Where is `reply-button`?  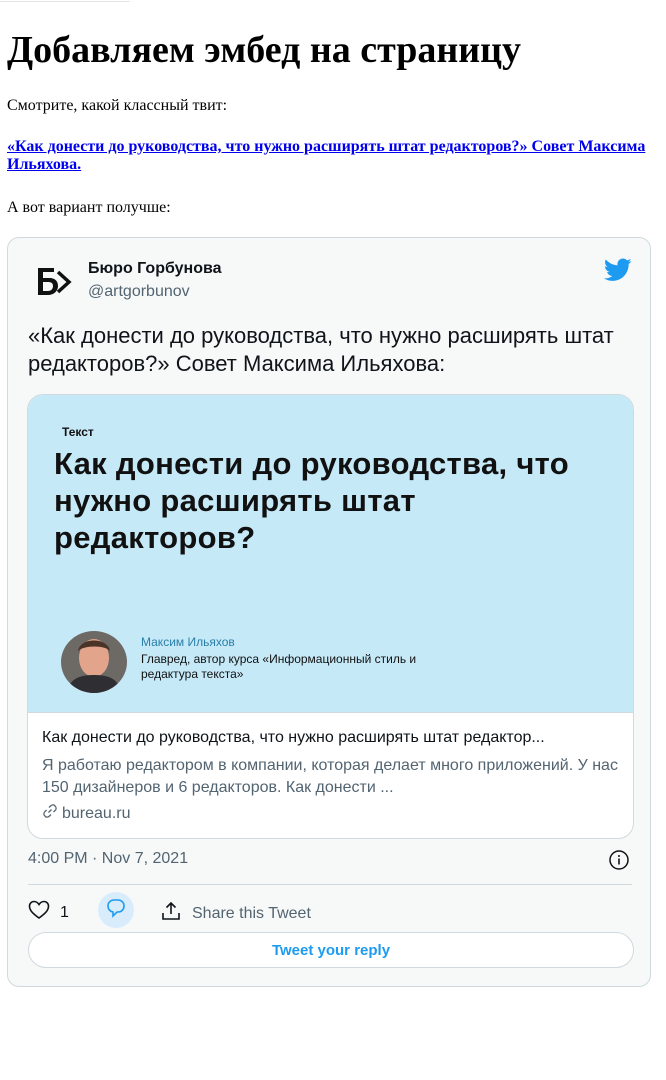
reply-button is located at coordinates (116, 910).